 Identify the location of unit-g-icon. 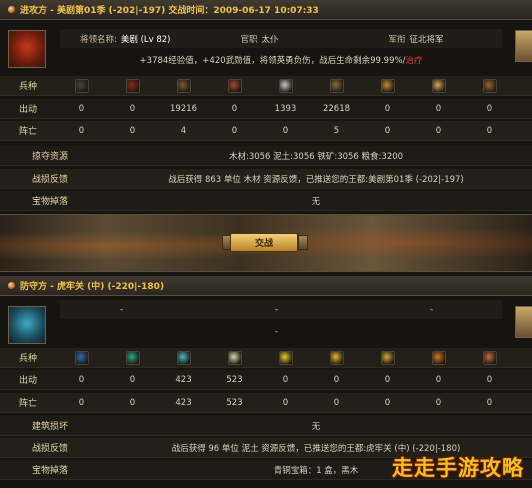
(387, 357).